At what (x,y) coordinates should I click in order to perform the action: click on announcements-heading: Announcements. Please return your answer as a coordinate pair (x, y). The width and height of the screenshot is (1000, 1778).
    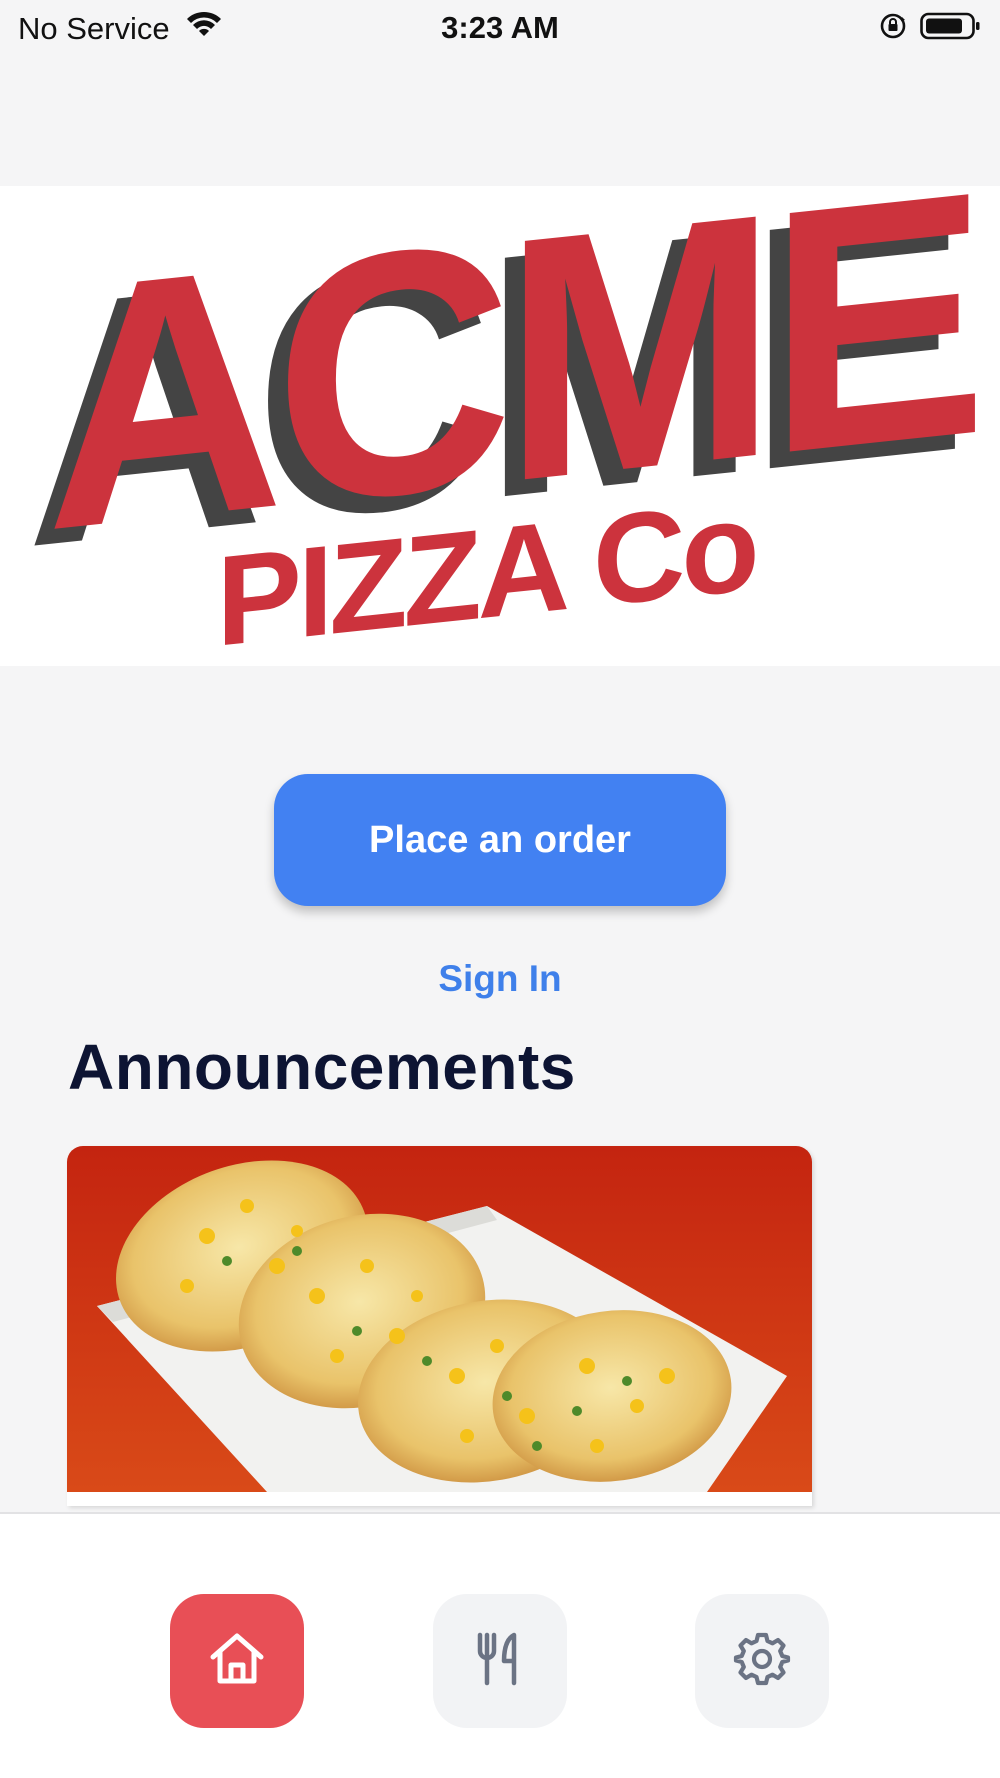
    Looking at the image, I should click on (322, 1067).